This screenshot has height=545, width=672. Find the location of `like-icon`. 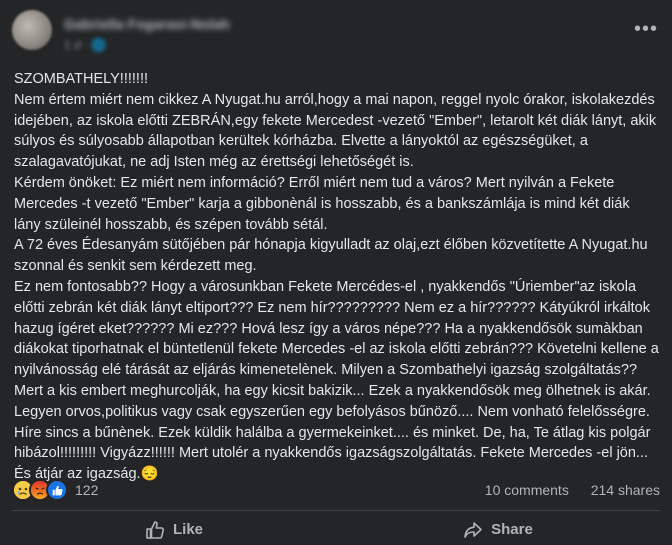

like-icon is located at coordinates (155, 529).